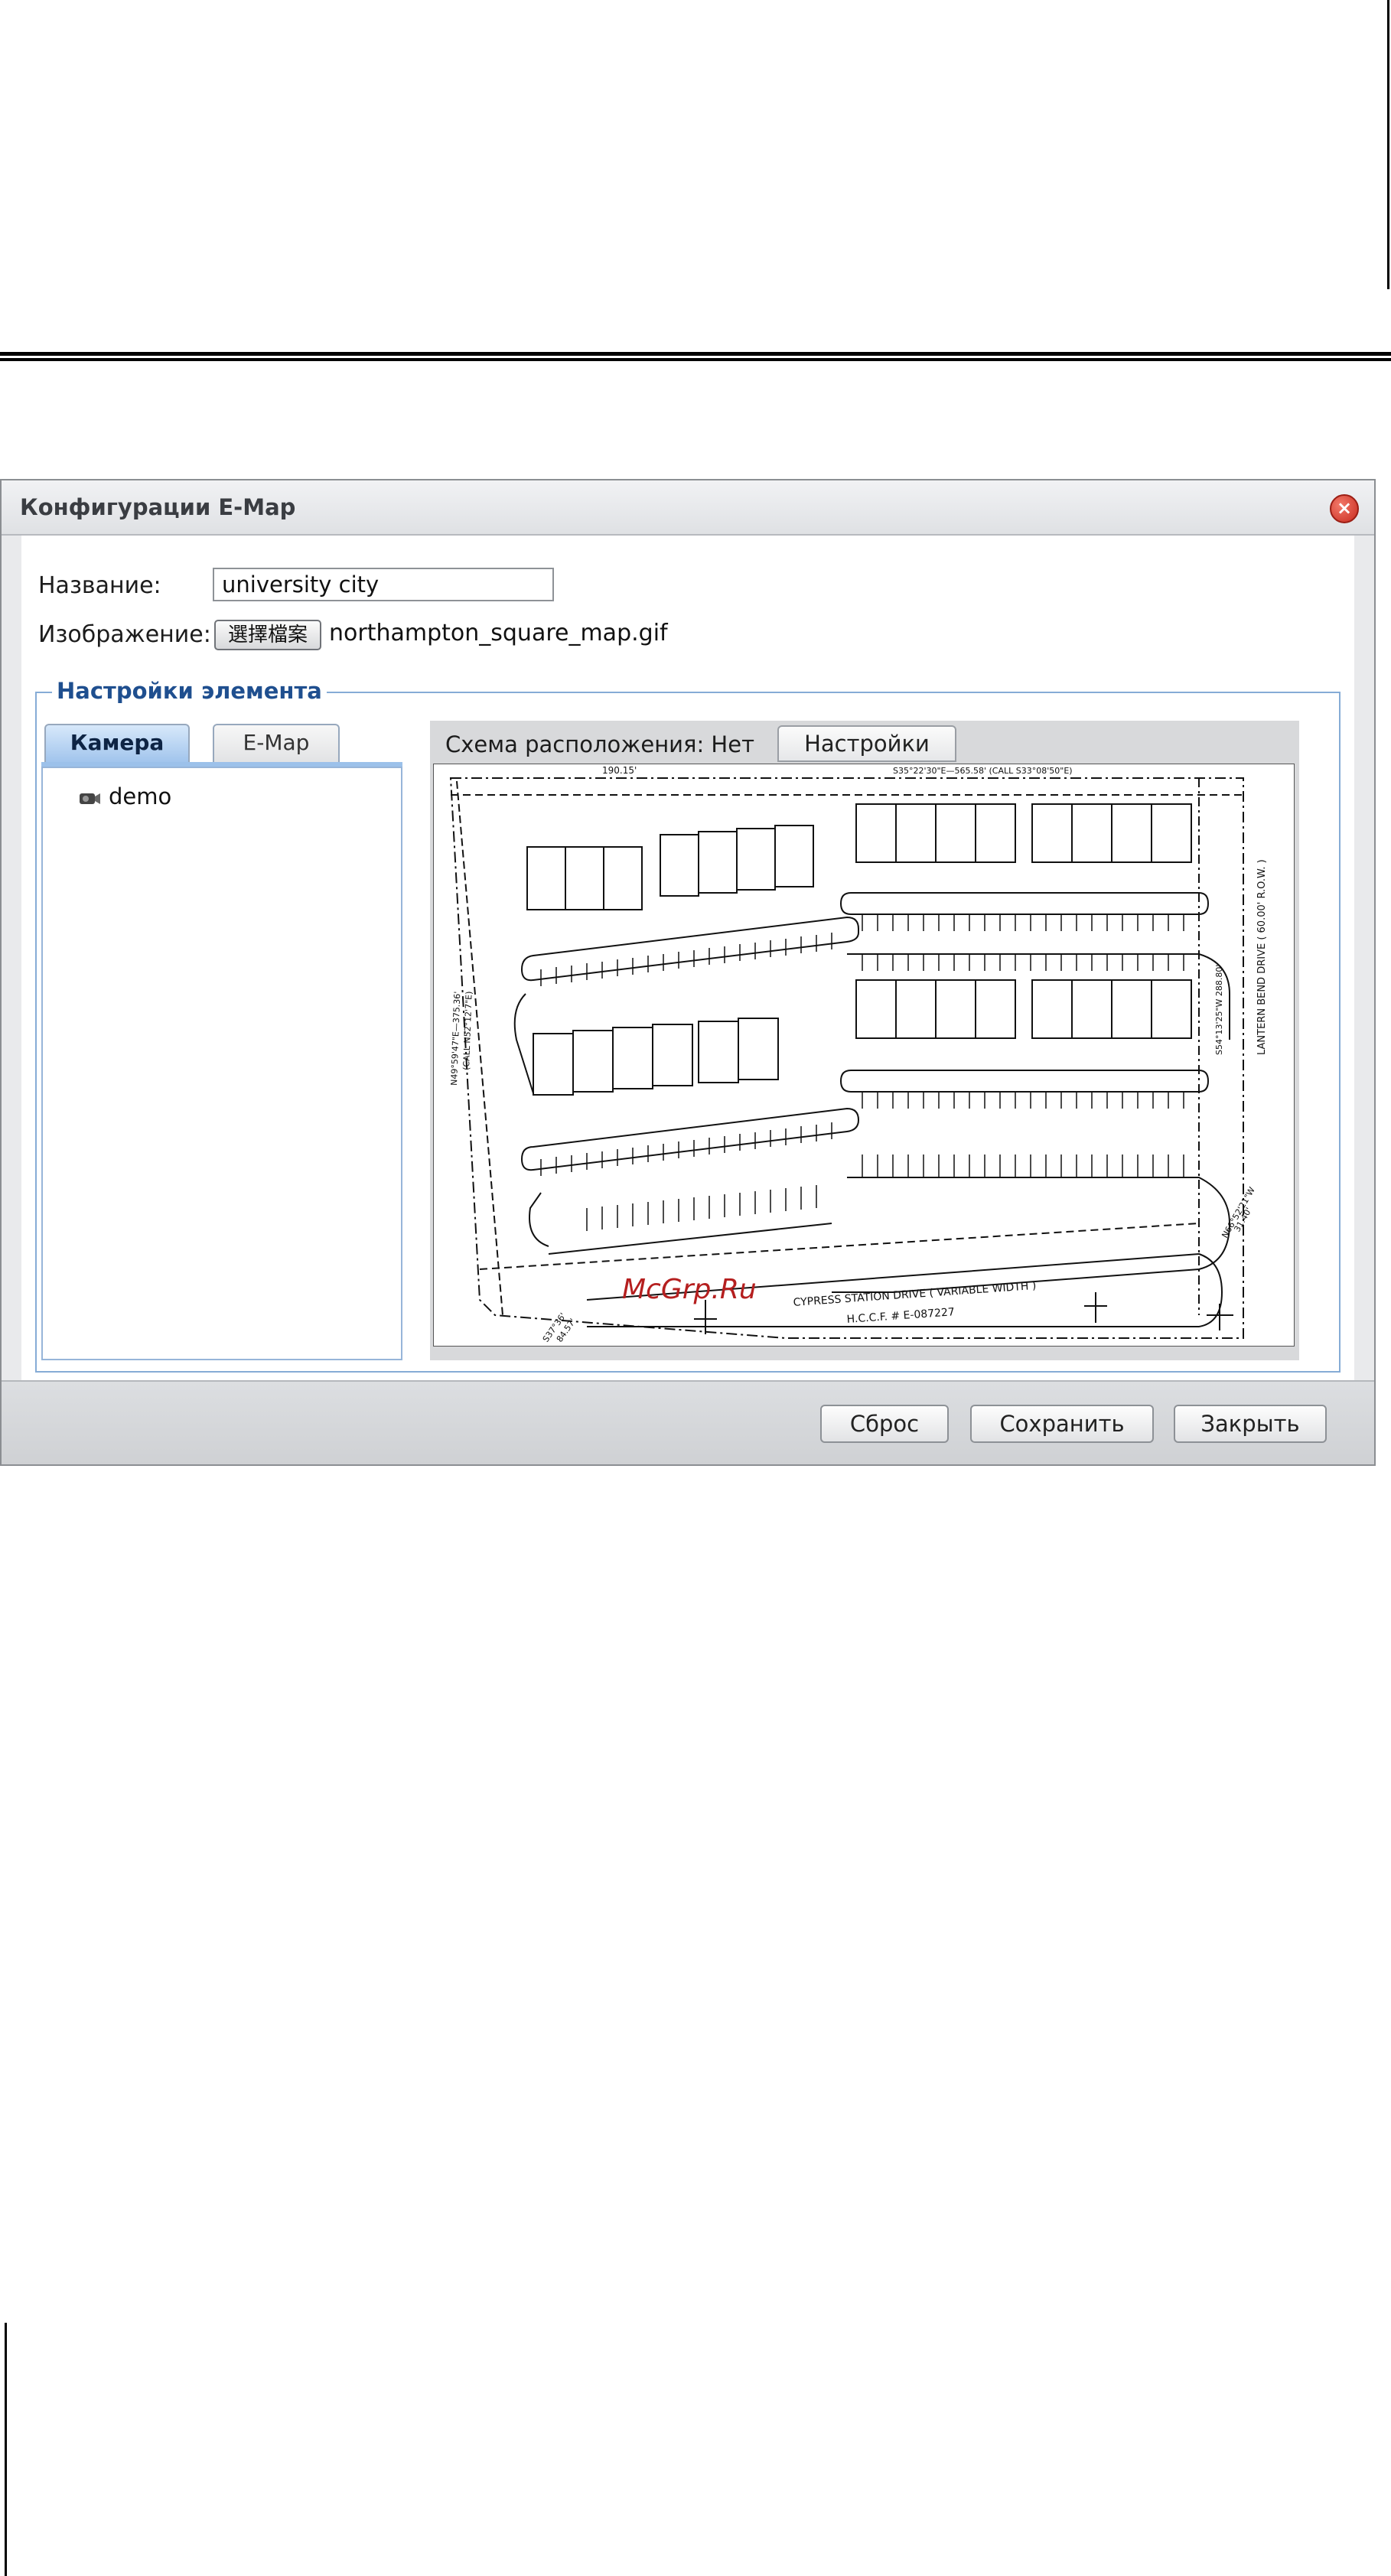 This screenshot has width=1391, height=2576. Describe the element at coordinates (1262, 957) in the screenshot. I see `map-right-road: LANTERN BEND DRIVE ( 60.00' R.O.W. )` at that location.